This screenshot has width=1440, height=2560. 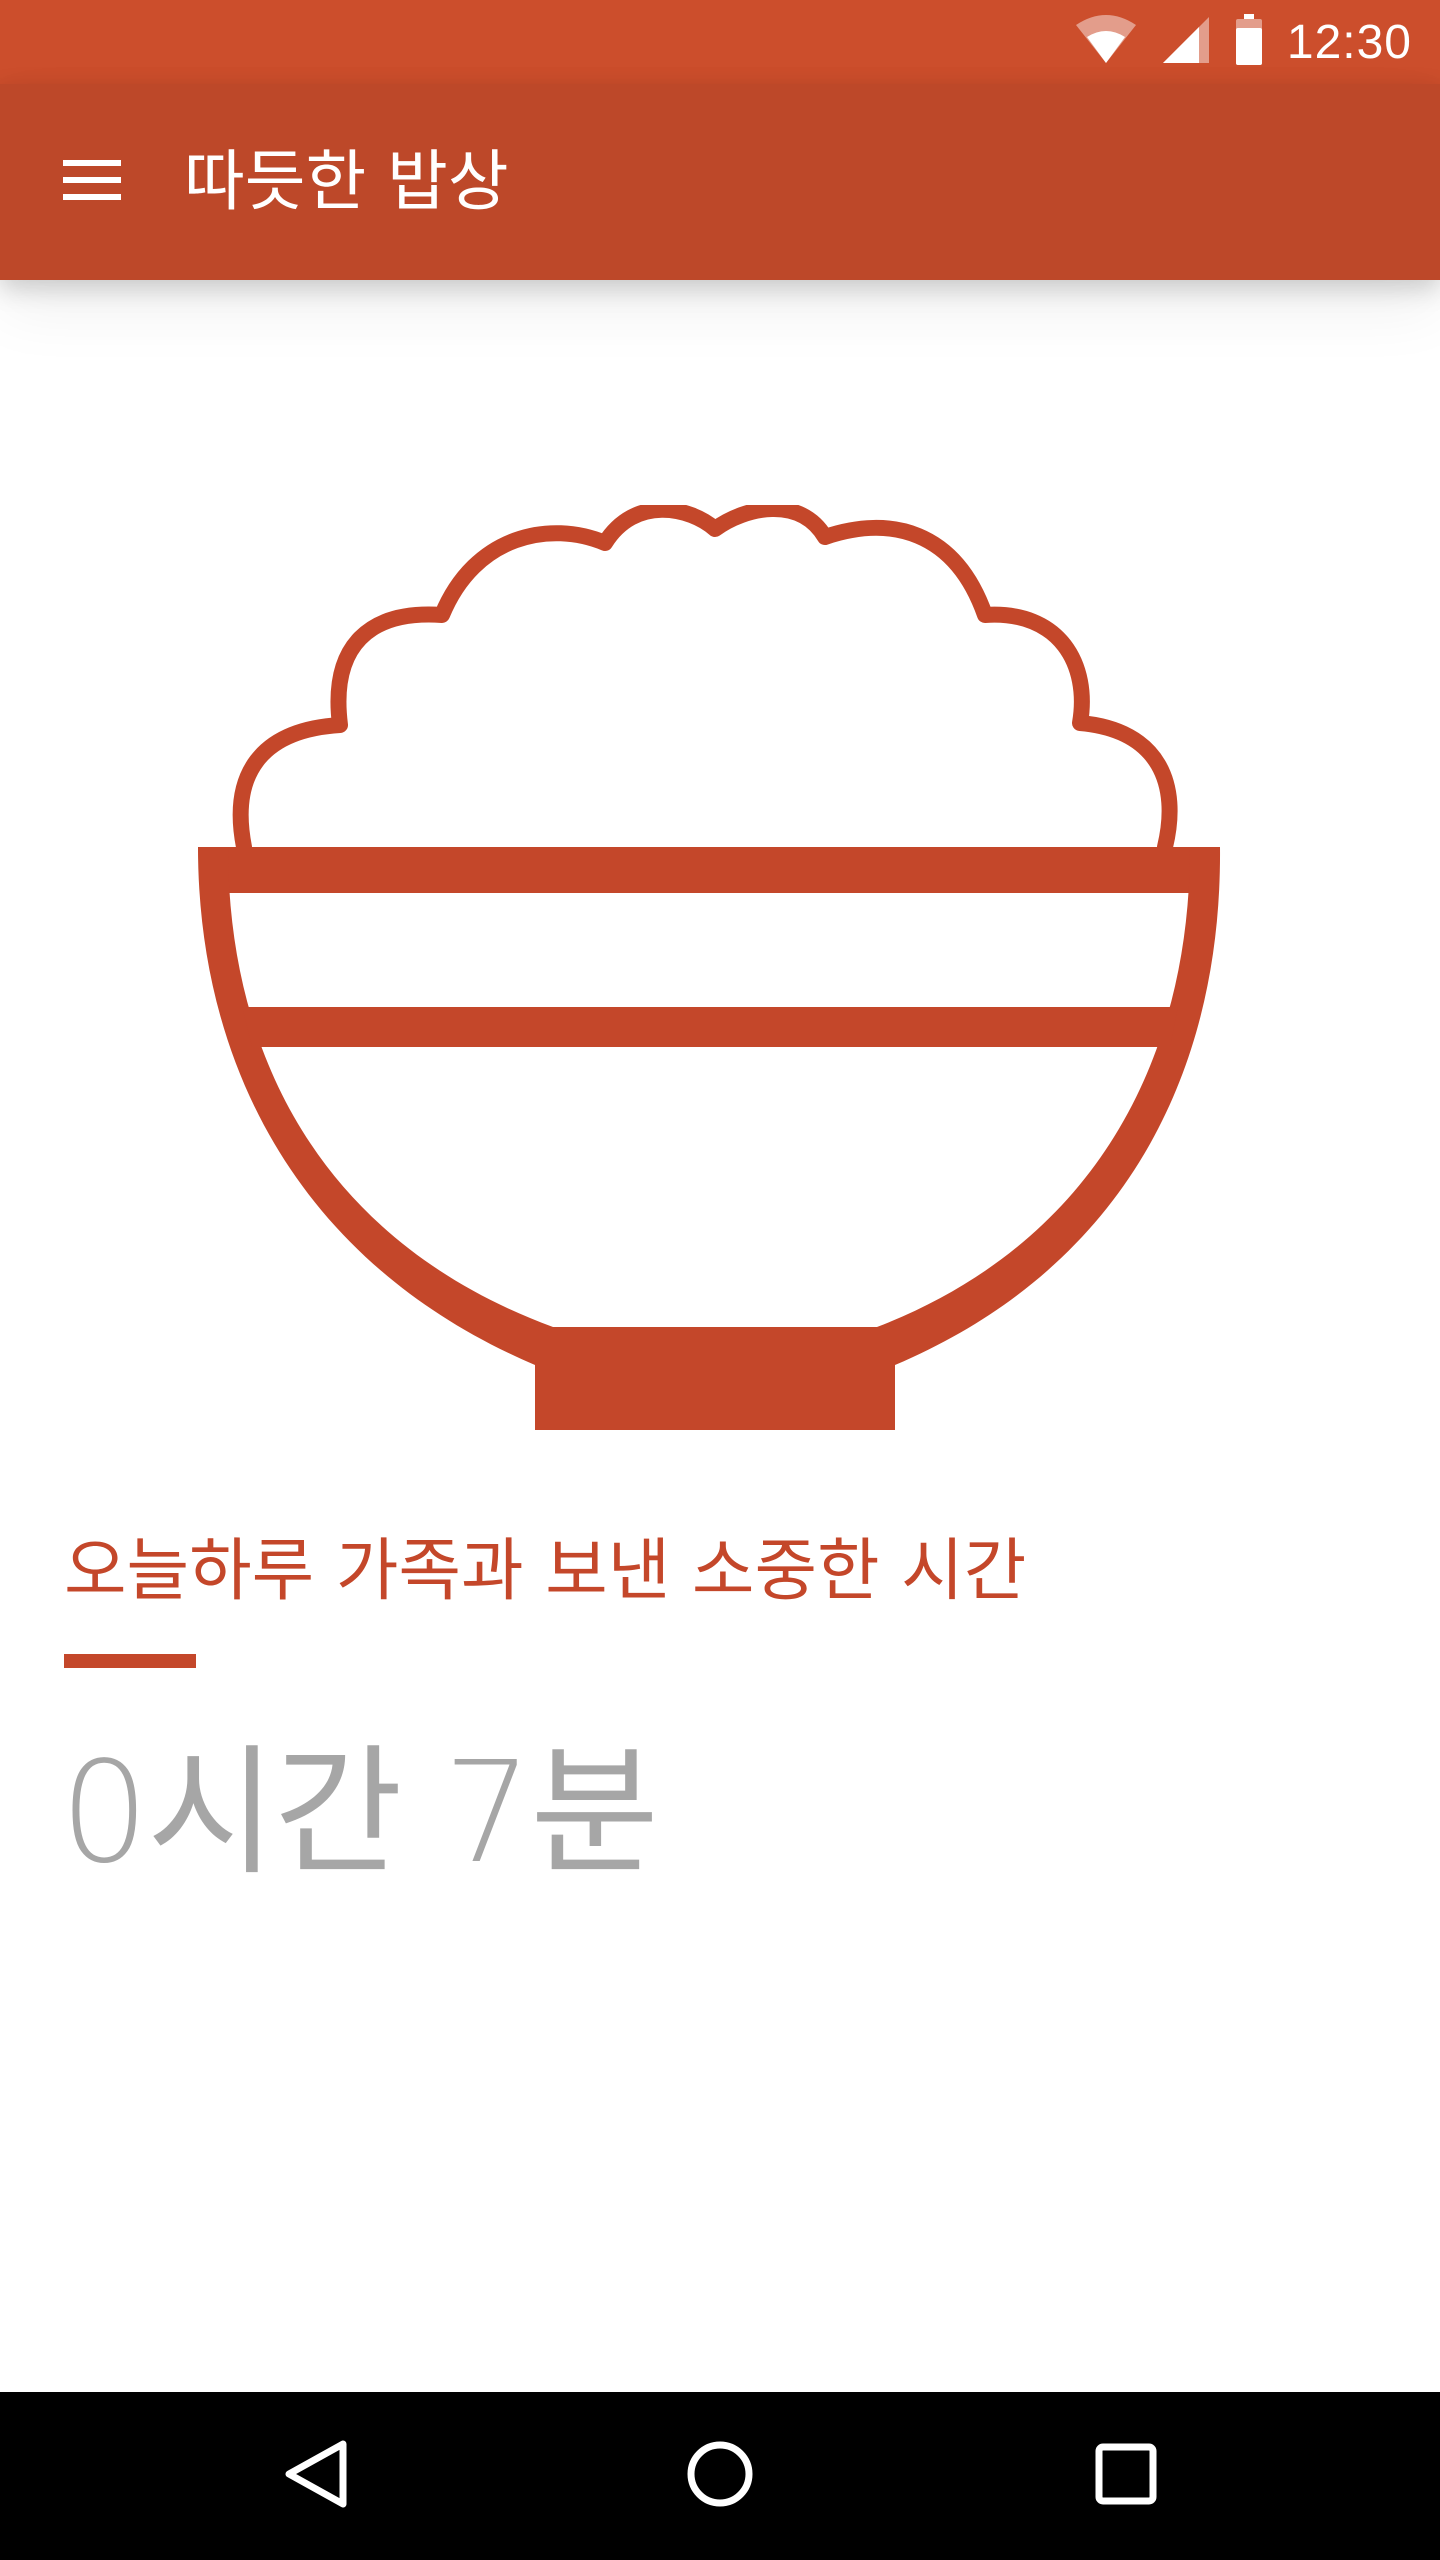 What do you see at coordinates (1106, 42) in the screenshot?
I see `wifi-icon` at bounding box center [1106, 42].